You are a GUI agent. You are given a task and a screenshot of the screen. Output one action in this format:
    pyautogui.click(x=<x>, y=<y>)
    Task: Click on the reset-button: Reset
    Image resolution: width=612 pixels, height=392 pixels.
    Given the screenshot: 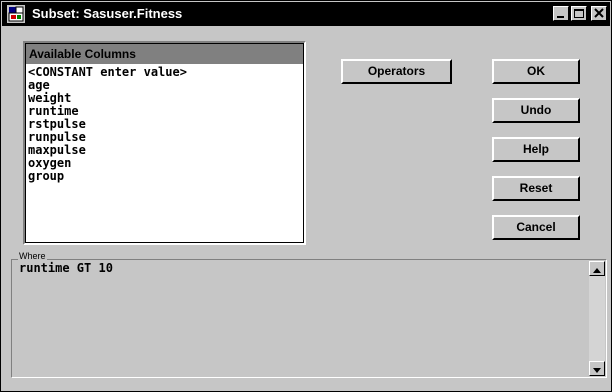 What is the action you would take?
    pyautogui.click(x=536, y=188)
    